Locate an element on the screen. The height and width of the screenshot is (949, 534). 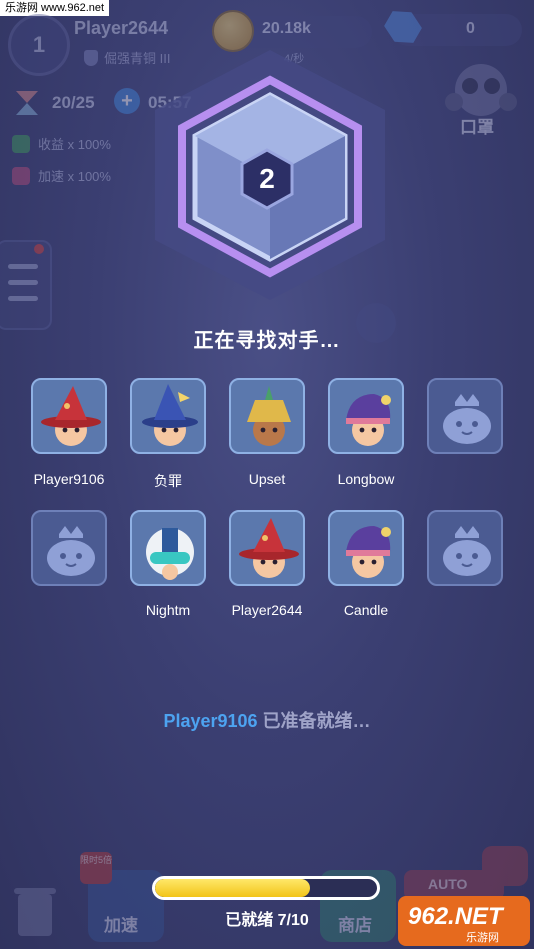
income-icon is located at coordinates (21, 143).